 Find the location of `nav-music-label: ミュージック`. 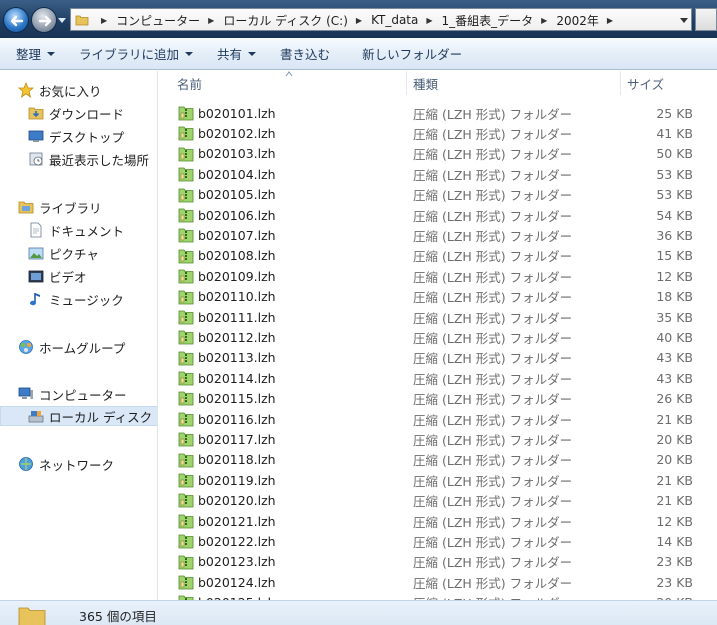

nav-music-label: ミュージック is located at coordinates (86, 300).